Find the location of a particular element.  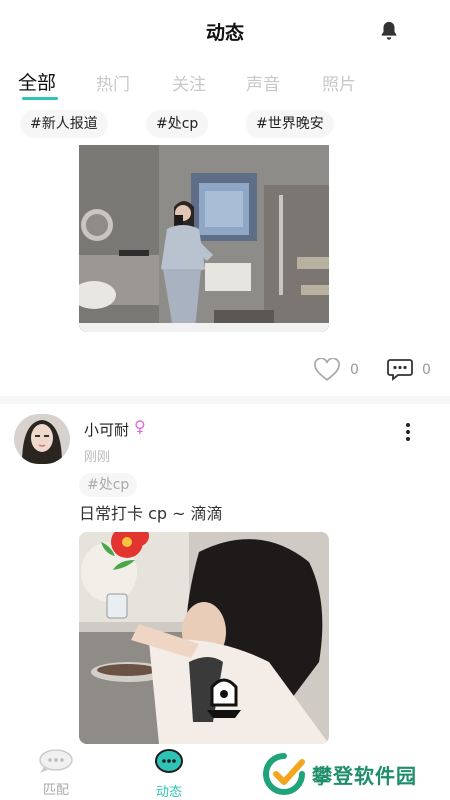

post-actions: 0 0 is located at coordinates (225, 371).